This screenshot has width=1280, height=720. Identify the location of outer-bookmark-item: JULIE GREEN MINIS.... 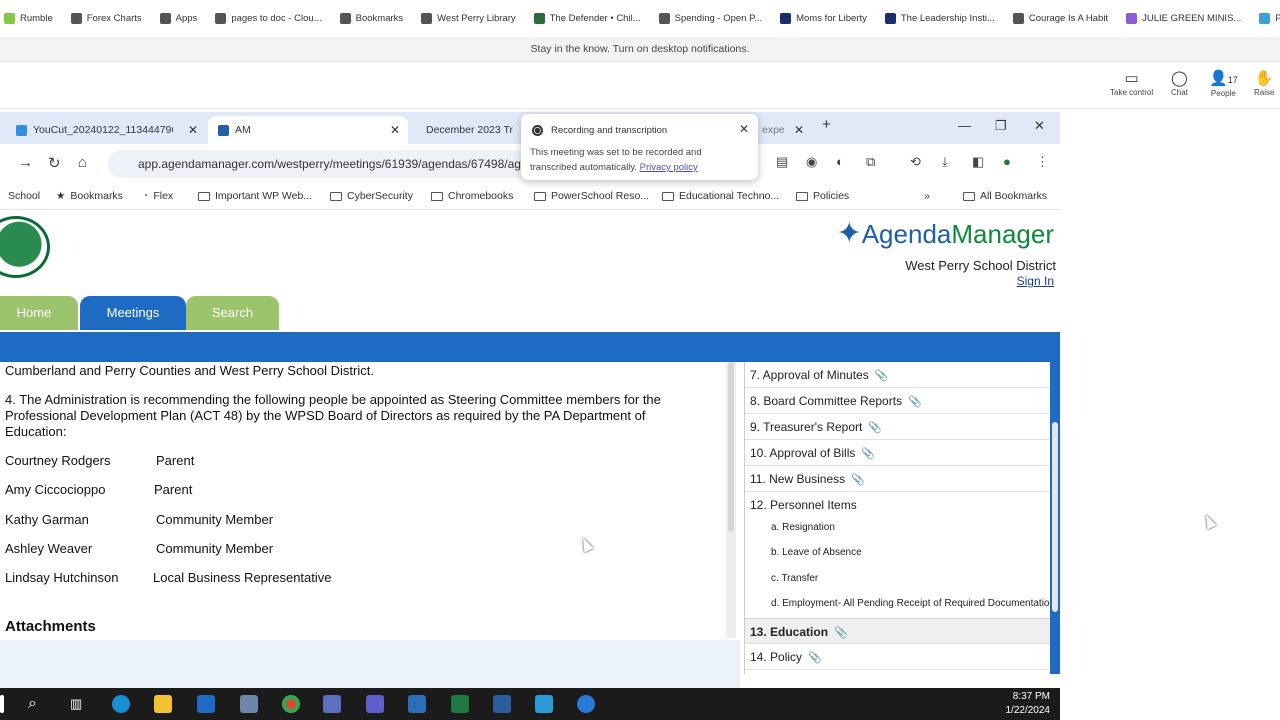
(1183, 18).